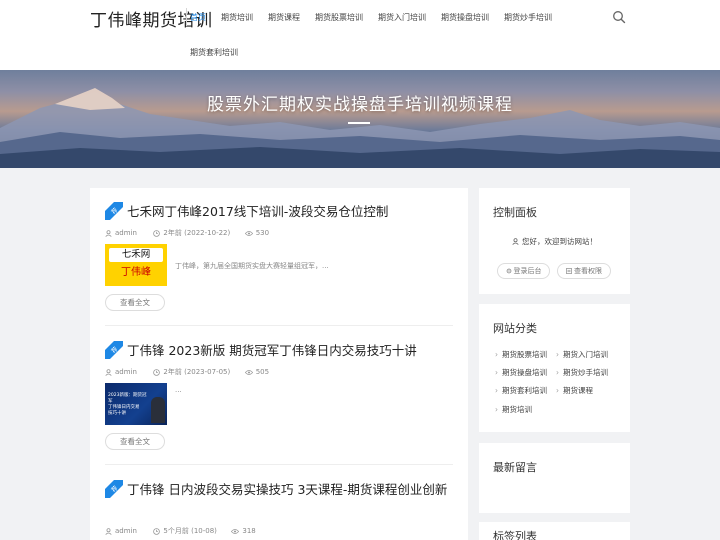 The width and height of the screenshot is (720, 540). Describe the element at coordinates (262, 233) in the screenshot. I see `post-views: 530` at that location.